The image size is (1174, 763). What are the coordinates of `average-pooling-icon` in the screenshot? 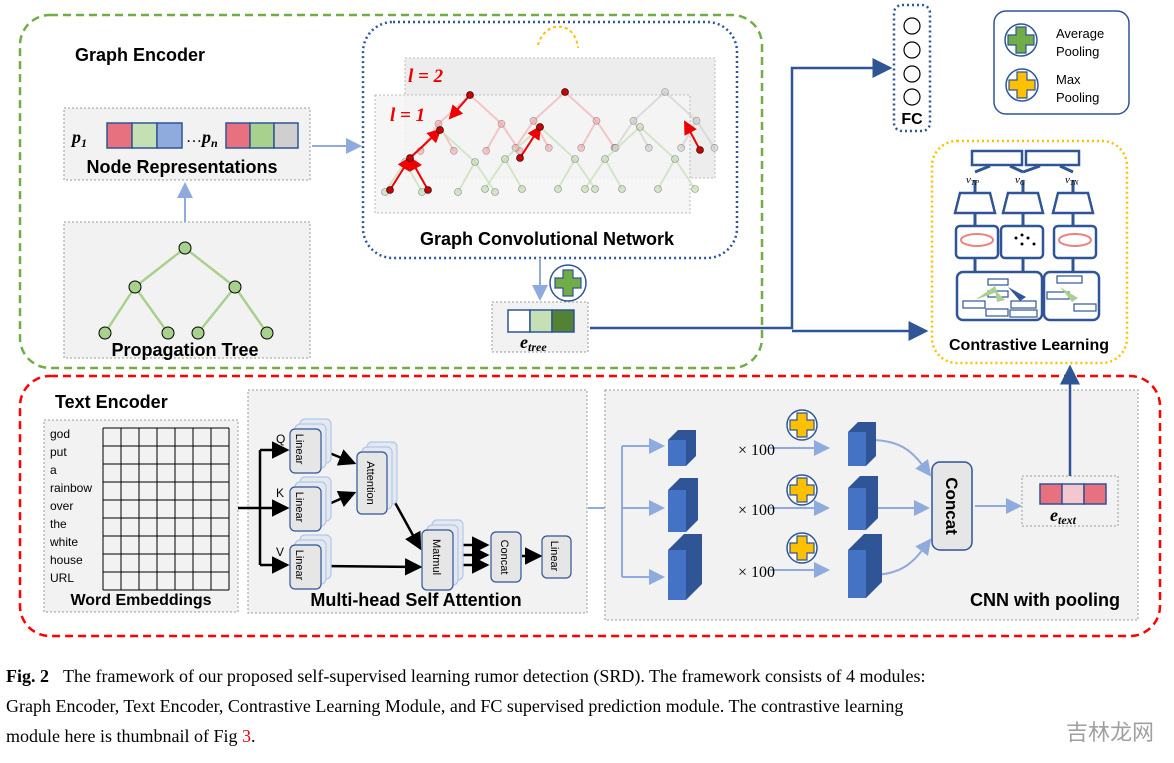 It's located at (1021, 40).